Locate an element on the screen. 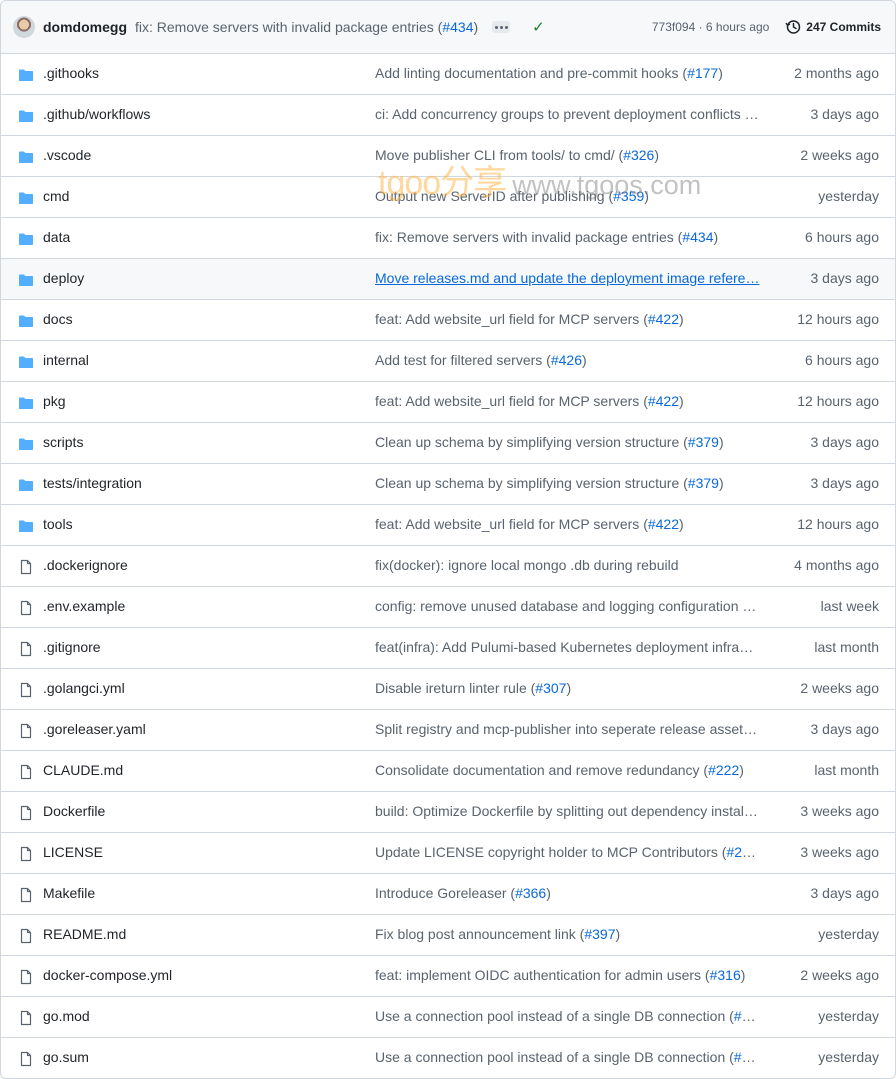 This screenshot has width=896, height=1079. file-name-link: cmd is located at coordinates (56, 196).